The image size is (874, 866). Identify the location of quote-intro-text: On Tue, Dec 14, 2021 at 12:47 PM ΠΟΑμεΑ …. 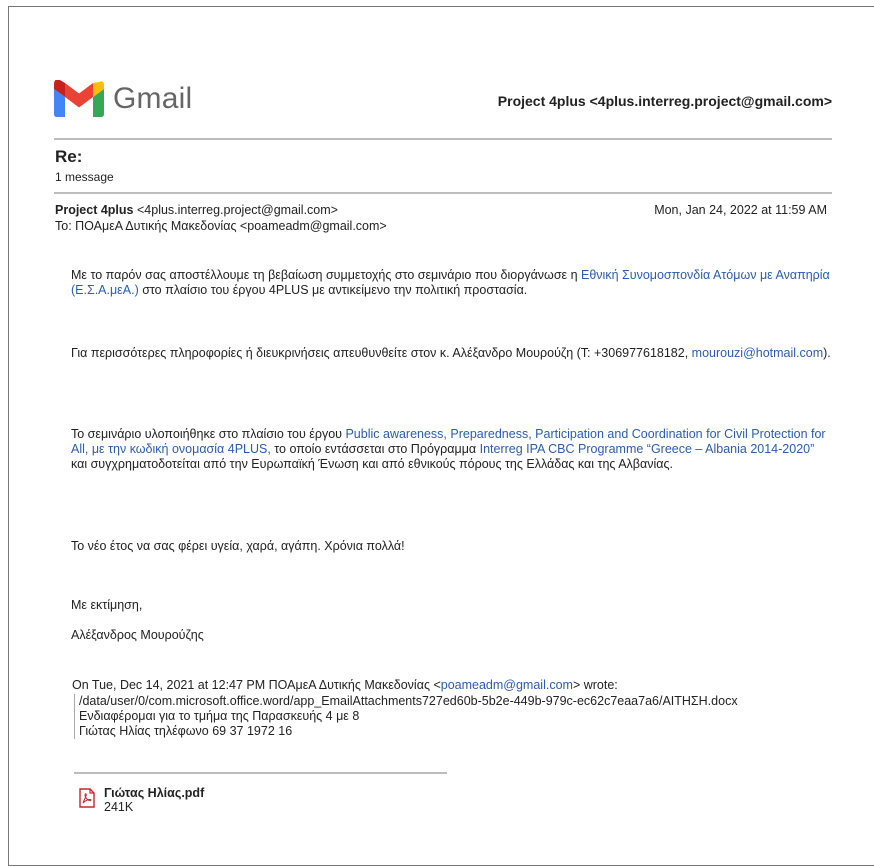
(256, 685).